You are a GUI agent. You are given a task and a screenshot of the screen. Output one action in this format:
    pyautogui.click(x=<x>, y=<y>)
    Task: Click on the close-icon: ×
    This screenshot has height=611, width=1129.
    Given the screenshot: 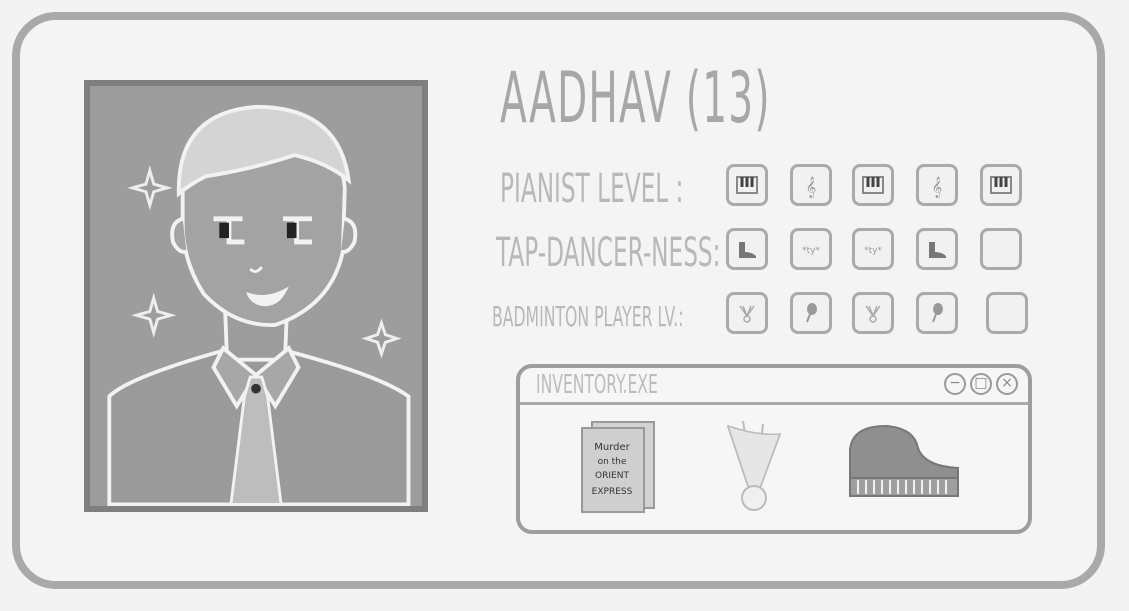 What is the action you would take?
    pyautogui.click(x=1007, y=384)
    